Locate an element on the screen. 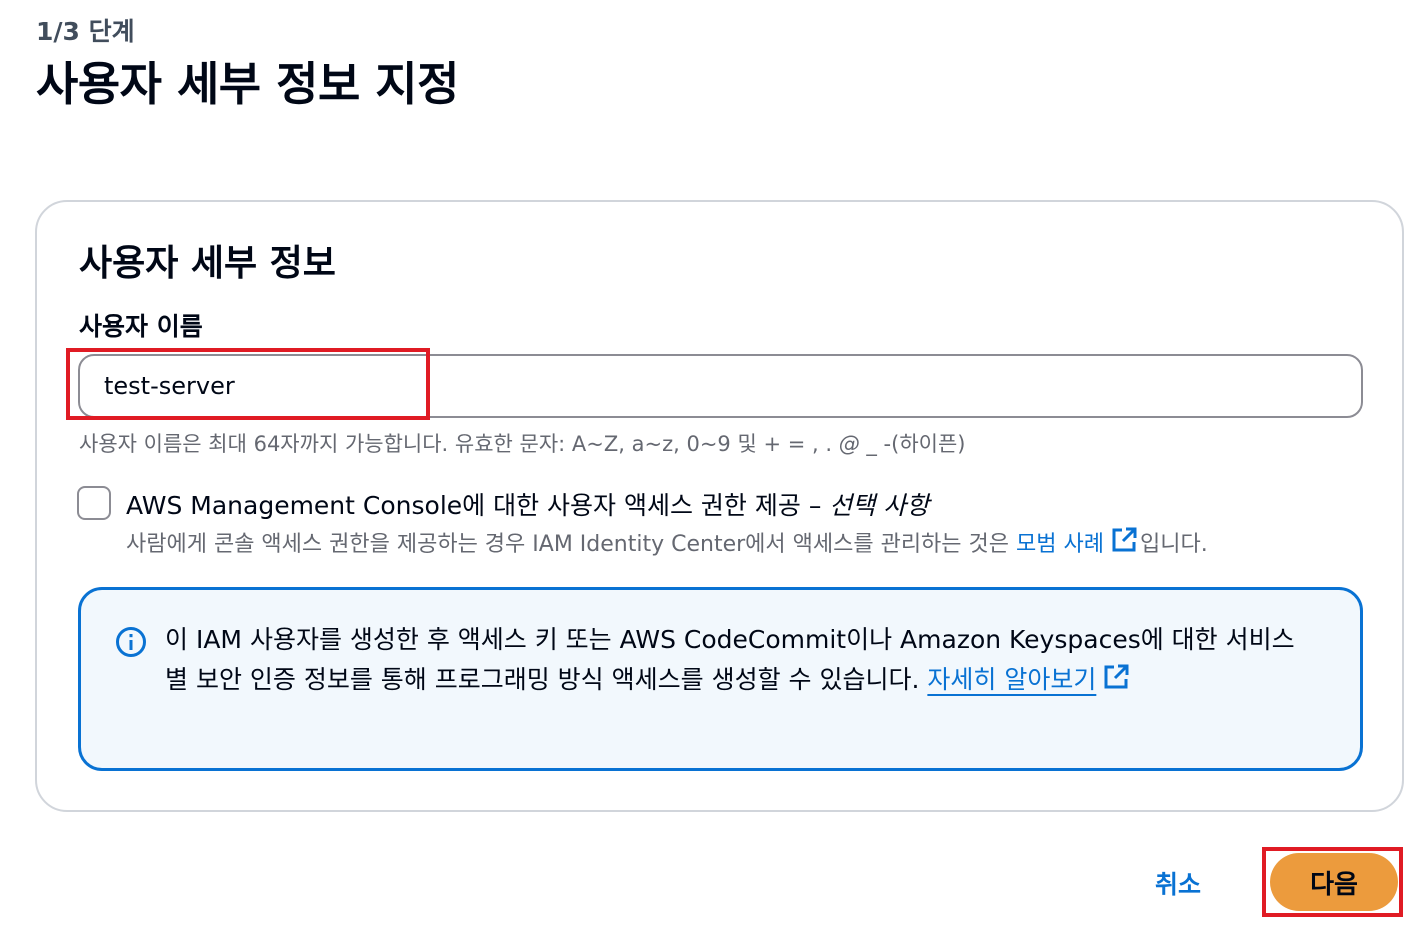 This screenshot has height=944, width=1420. info-icon is located at coordinates (131, 644).